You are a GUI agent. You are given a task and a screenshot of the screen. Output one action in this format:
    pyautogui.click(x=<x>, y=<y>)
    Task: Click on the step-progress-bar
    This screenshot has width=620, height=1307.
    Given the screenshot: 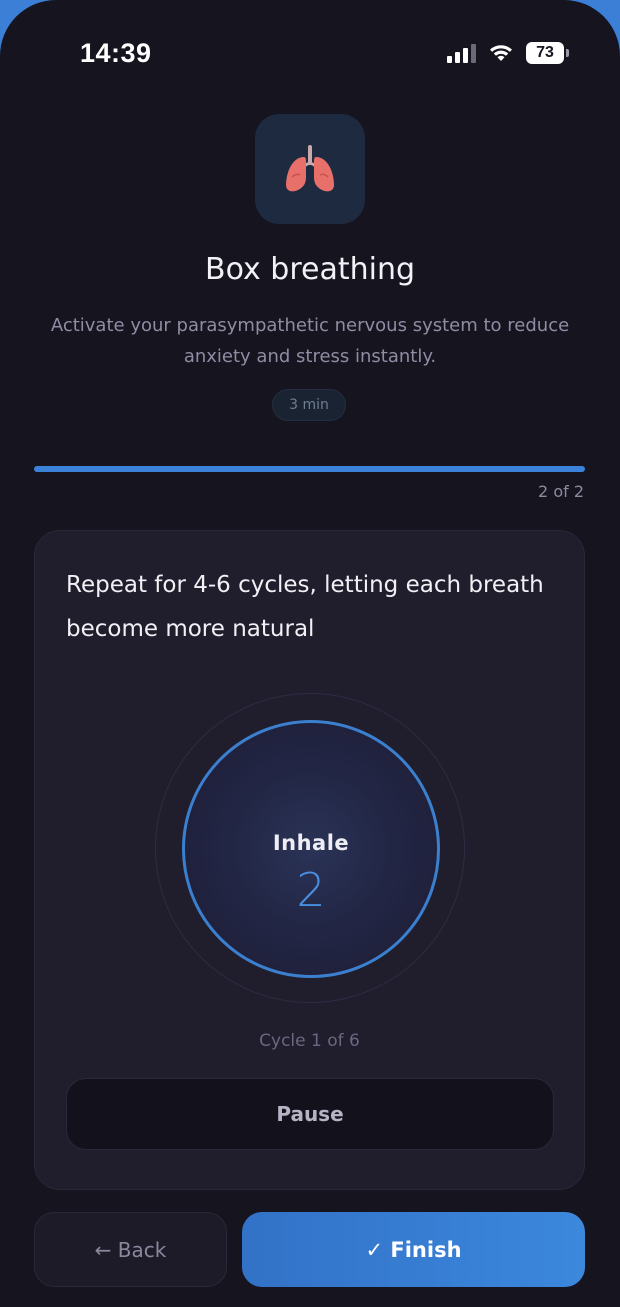 What is the action you would take?
    pyautogui.click(x=309, y=469)
    